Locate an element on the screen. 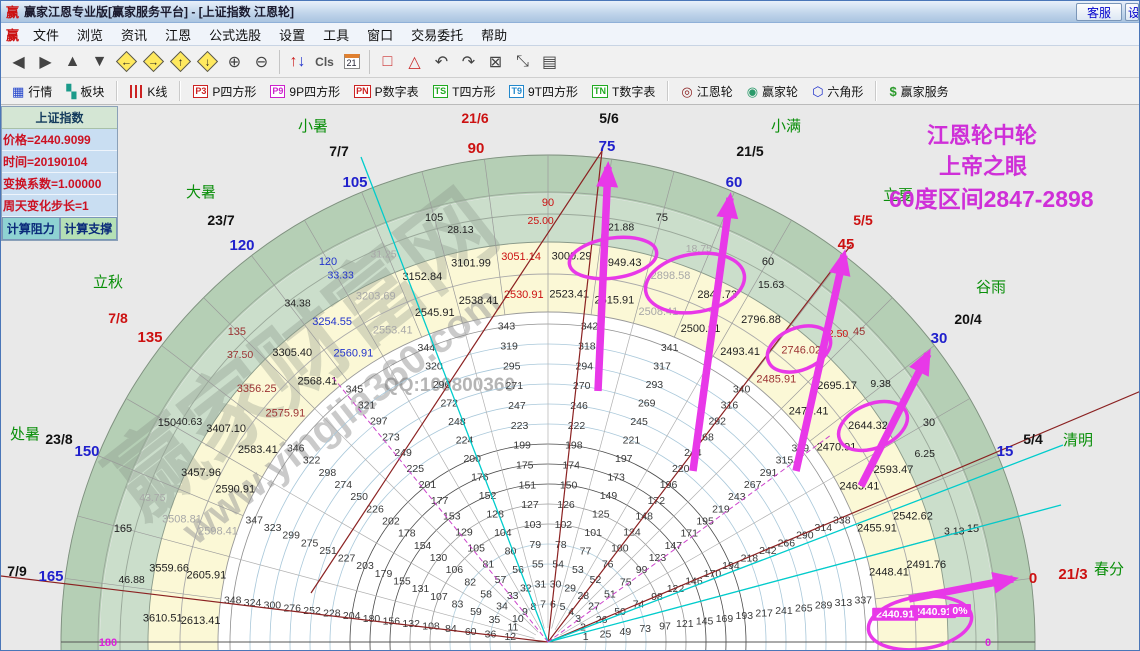  maximize-icon: ⊠ is located at coordinates (495, 62).